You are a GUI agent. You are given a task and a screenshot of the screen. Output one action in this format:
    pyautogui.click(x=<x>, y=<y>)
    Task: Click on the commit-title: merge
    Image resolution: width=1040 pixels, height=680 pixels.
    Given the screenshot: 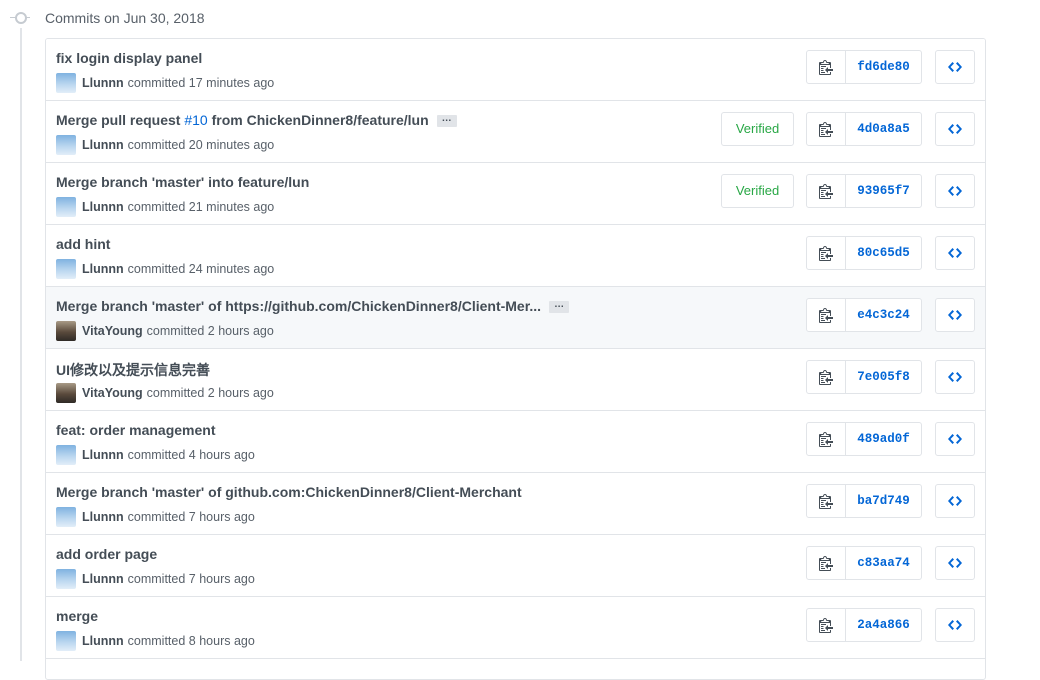 What is the action you would take?
    pyautogui.click(x=77, y=616)
    